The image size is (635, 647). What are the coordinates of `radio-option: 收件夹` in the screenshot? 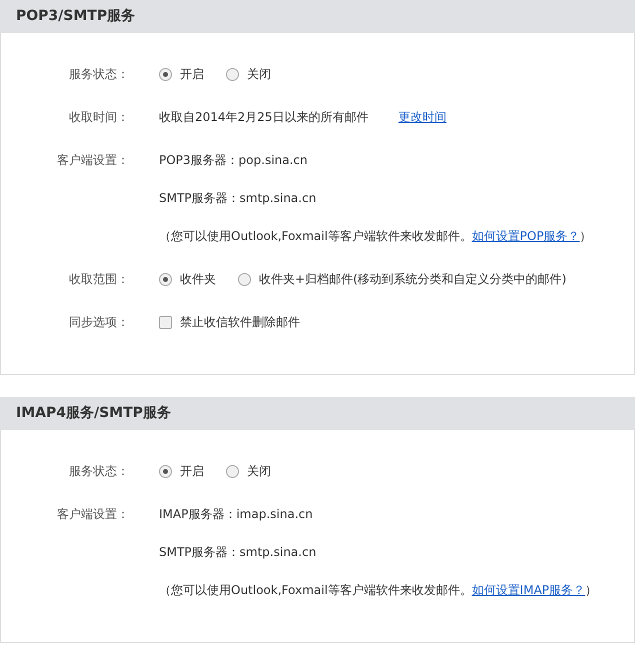 It's located at (187, 279).